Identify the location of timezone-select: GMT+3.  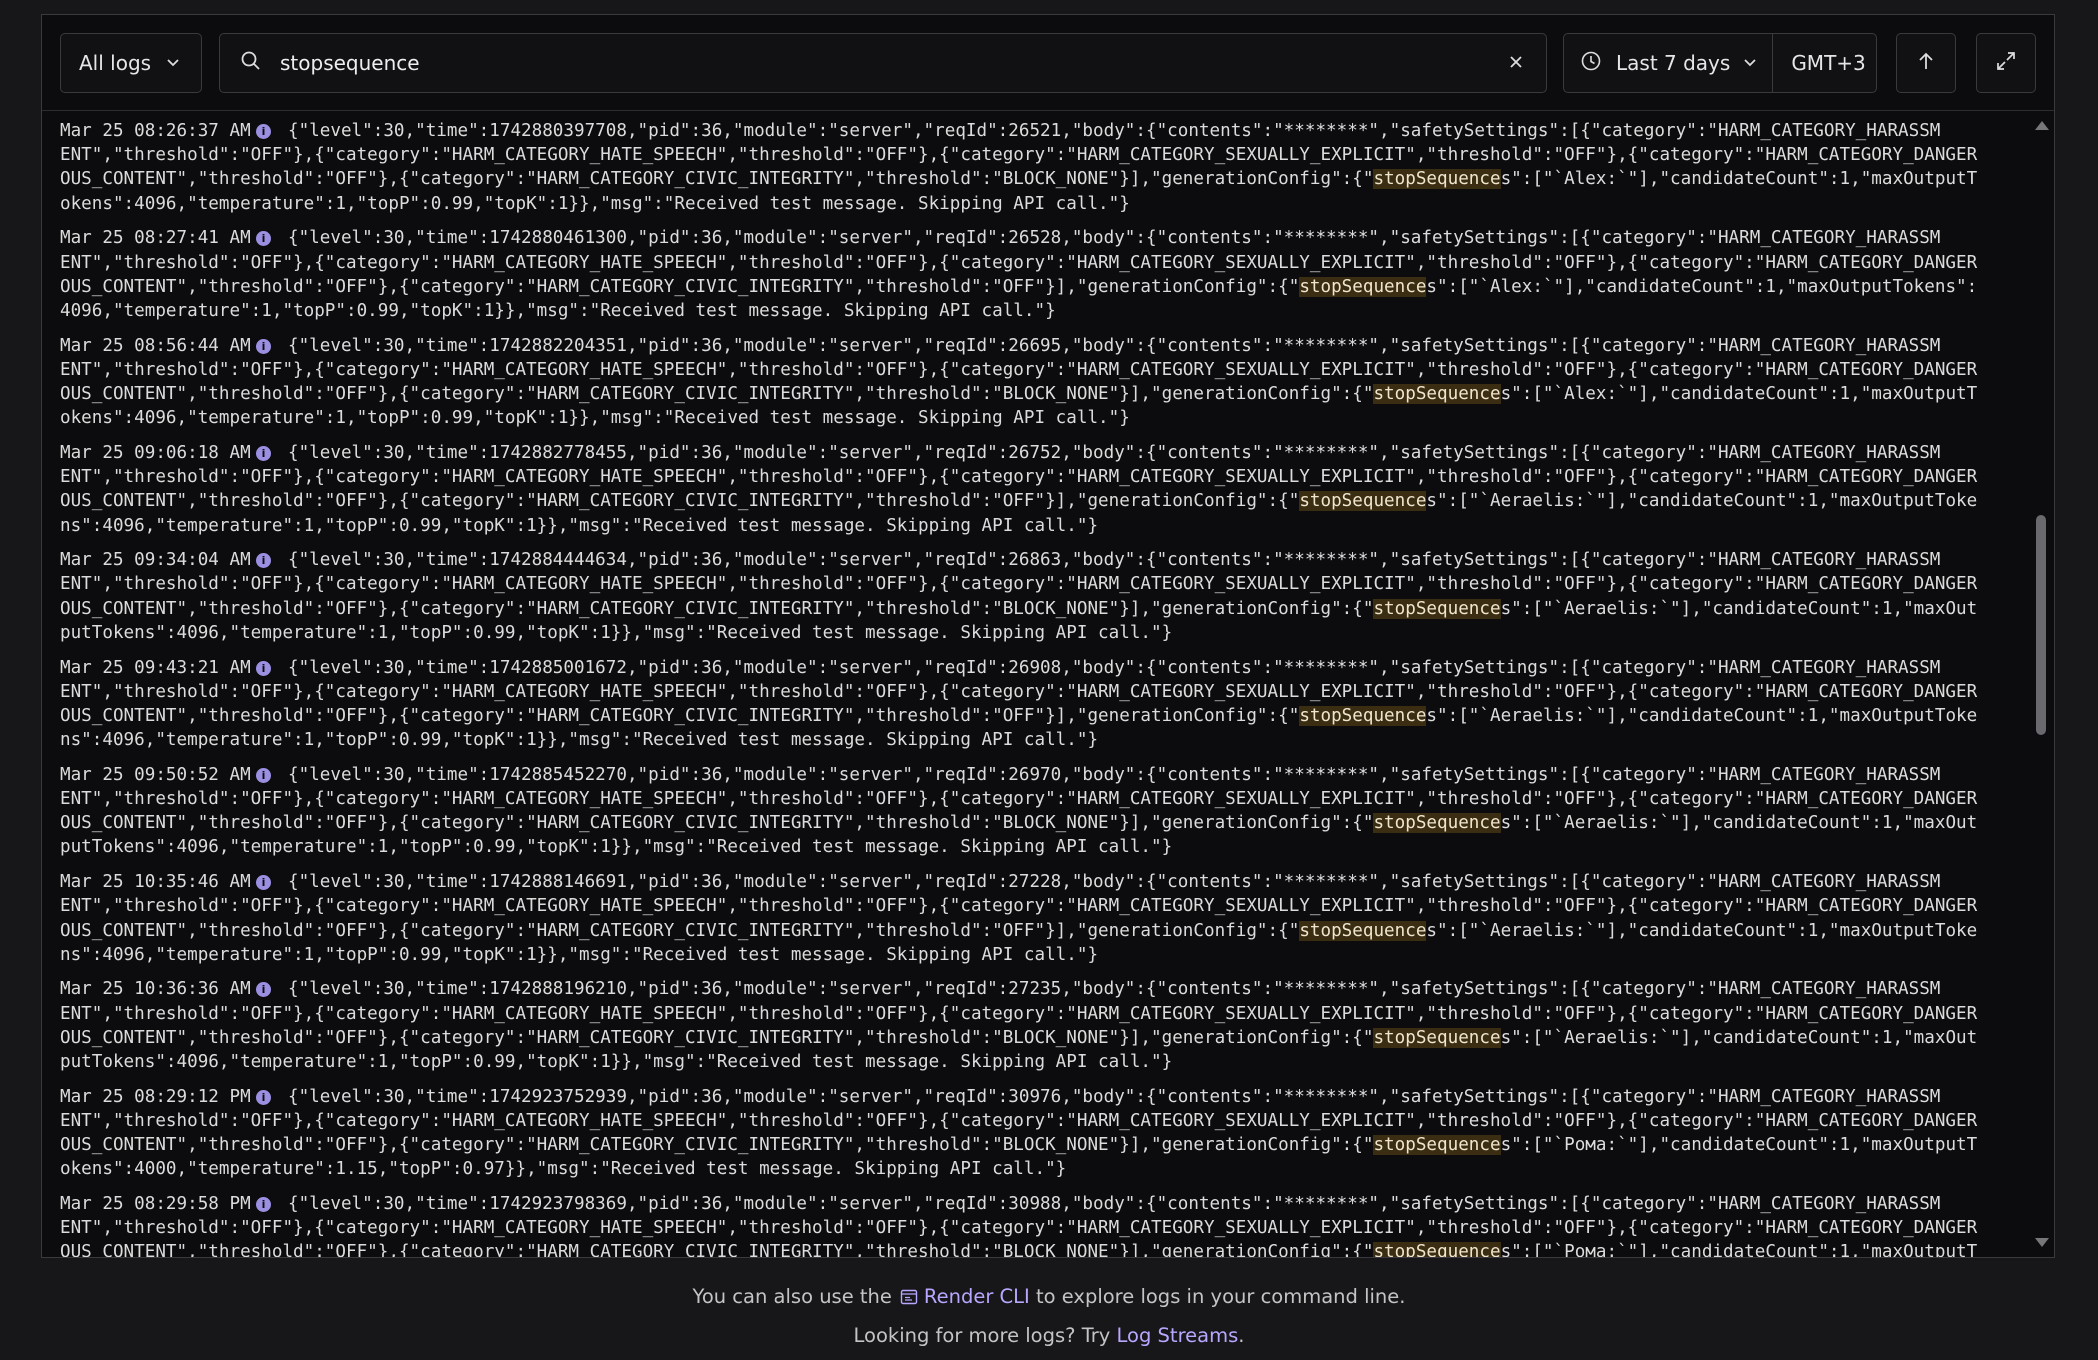
(1819, 63).